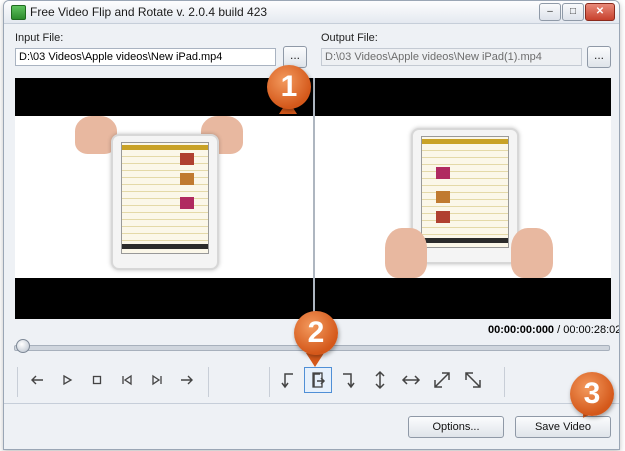 This screenshot has height=451, width=625. I want to click on output-file-label: Output File:, so click(349, 38).